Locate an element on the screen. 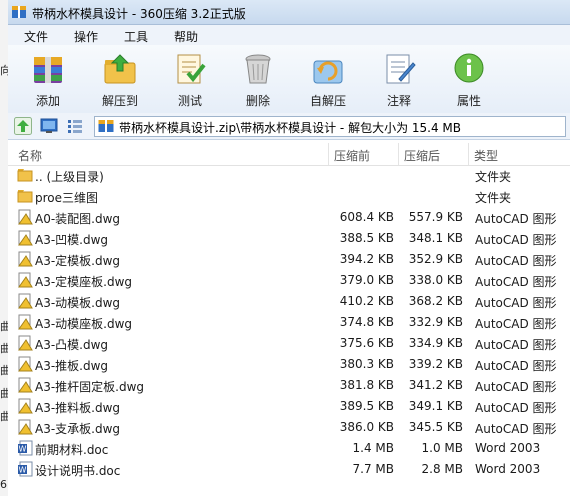  file-compressed-size: 332.9 KB is located at coordinates (435, 322).